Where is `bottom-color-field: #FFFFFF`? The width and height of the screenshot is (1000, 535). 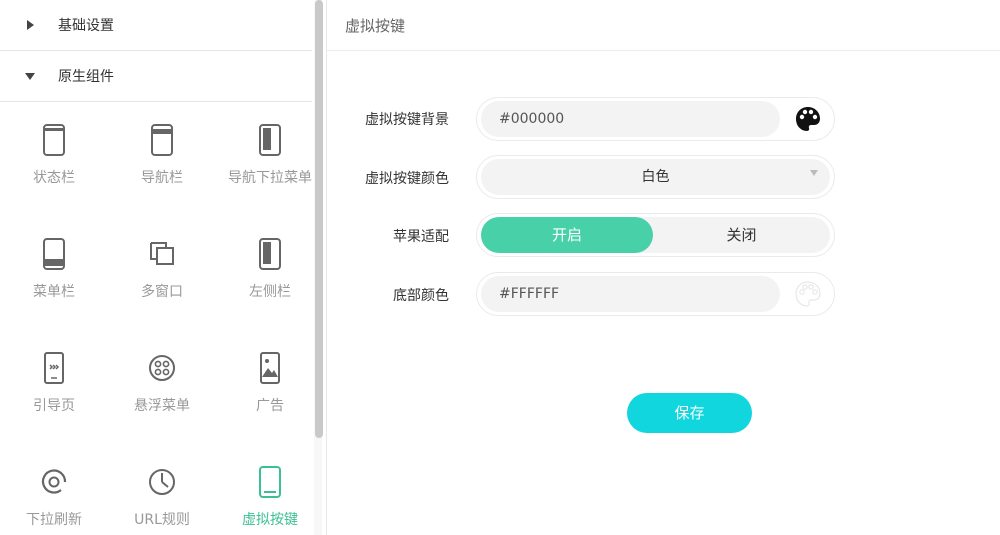 bottom-color-field: #FFFFFF is located at coordinates (655, 294).